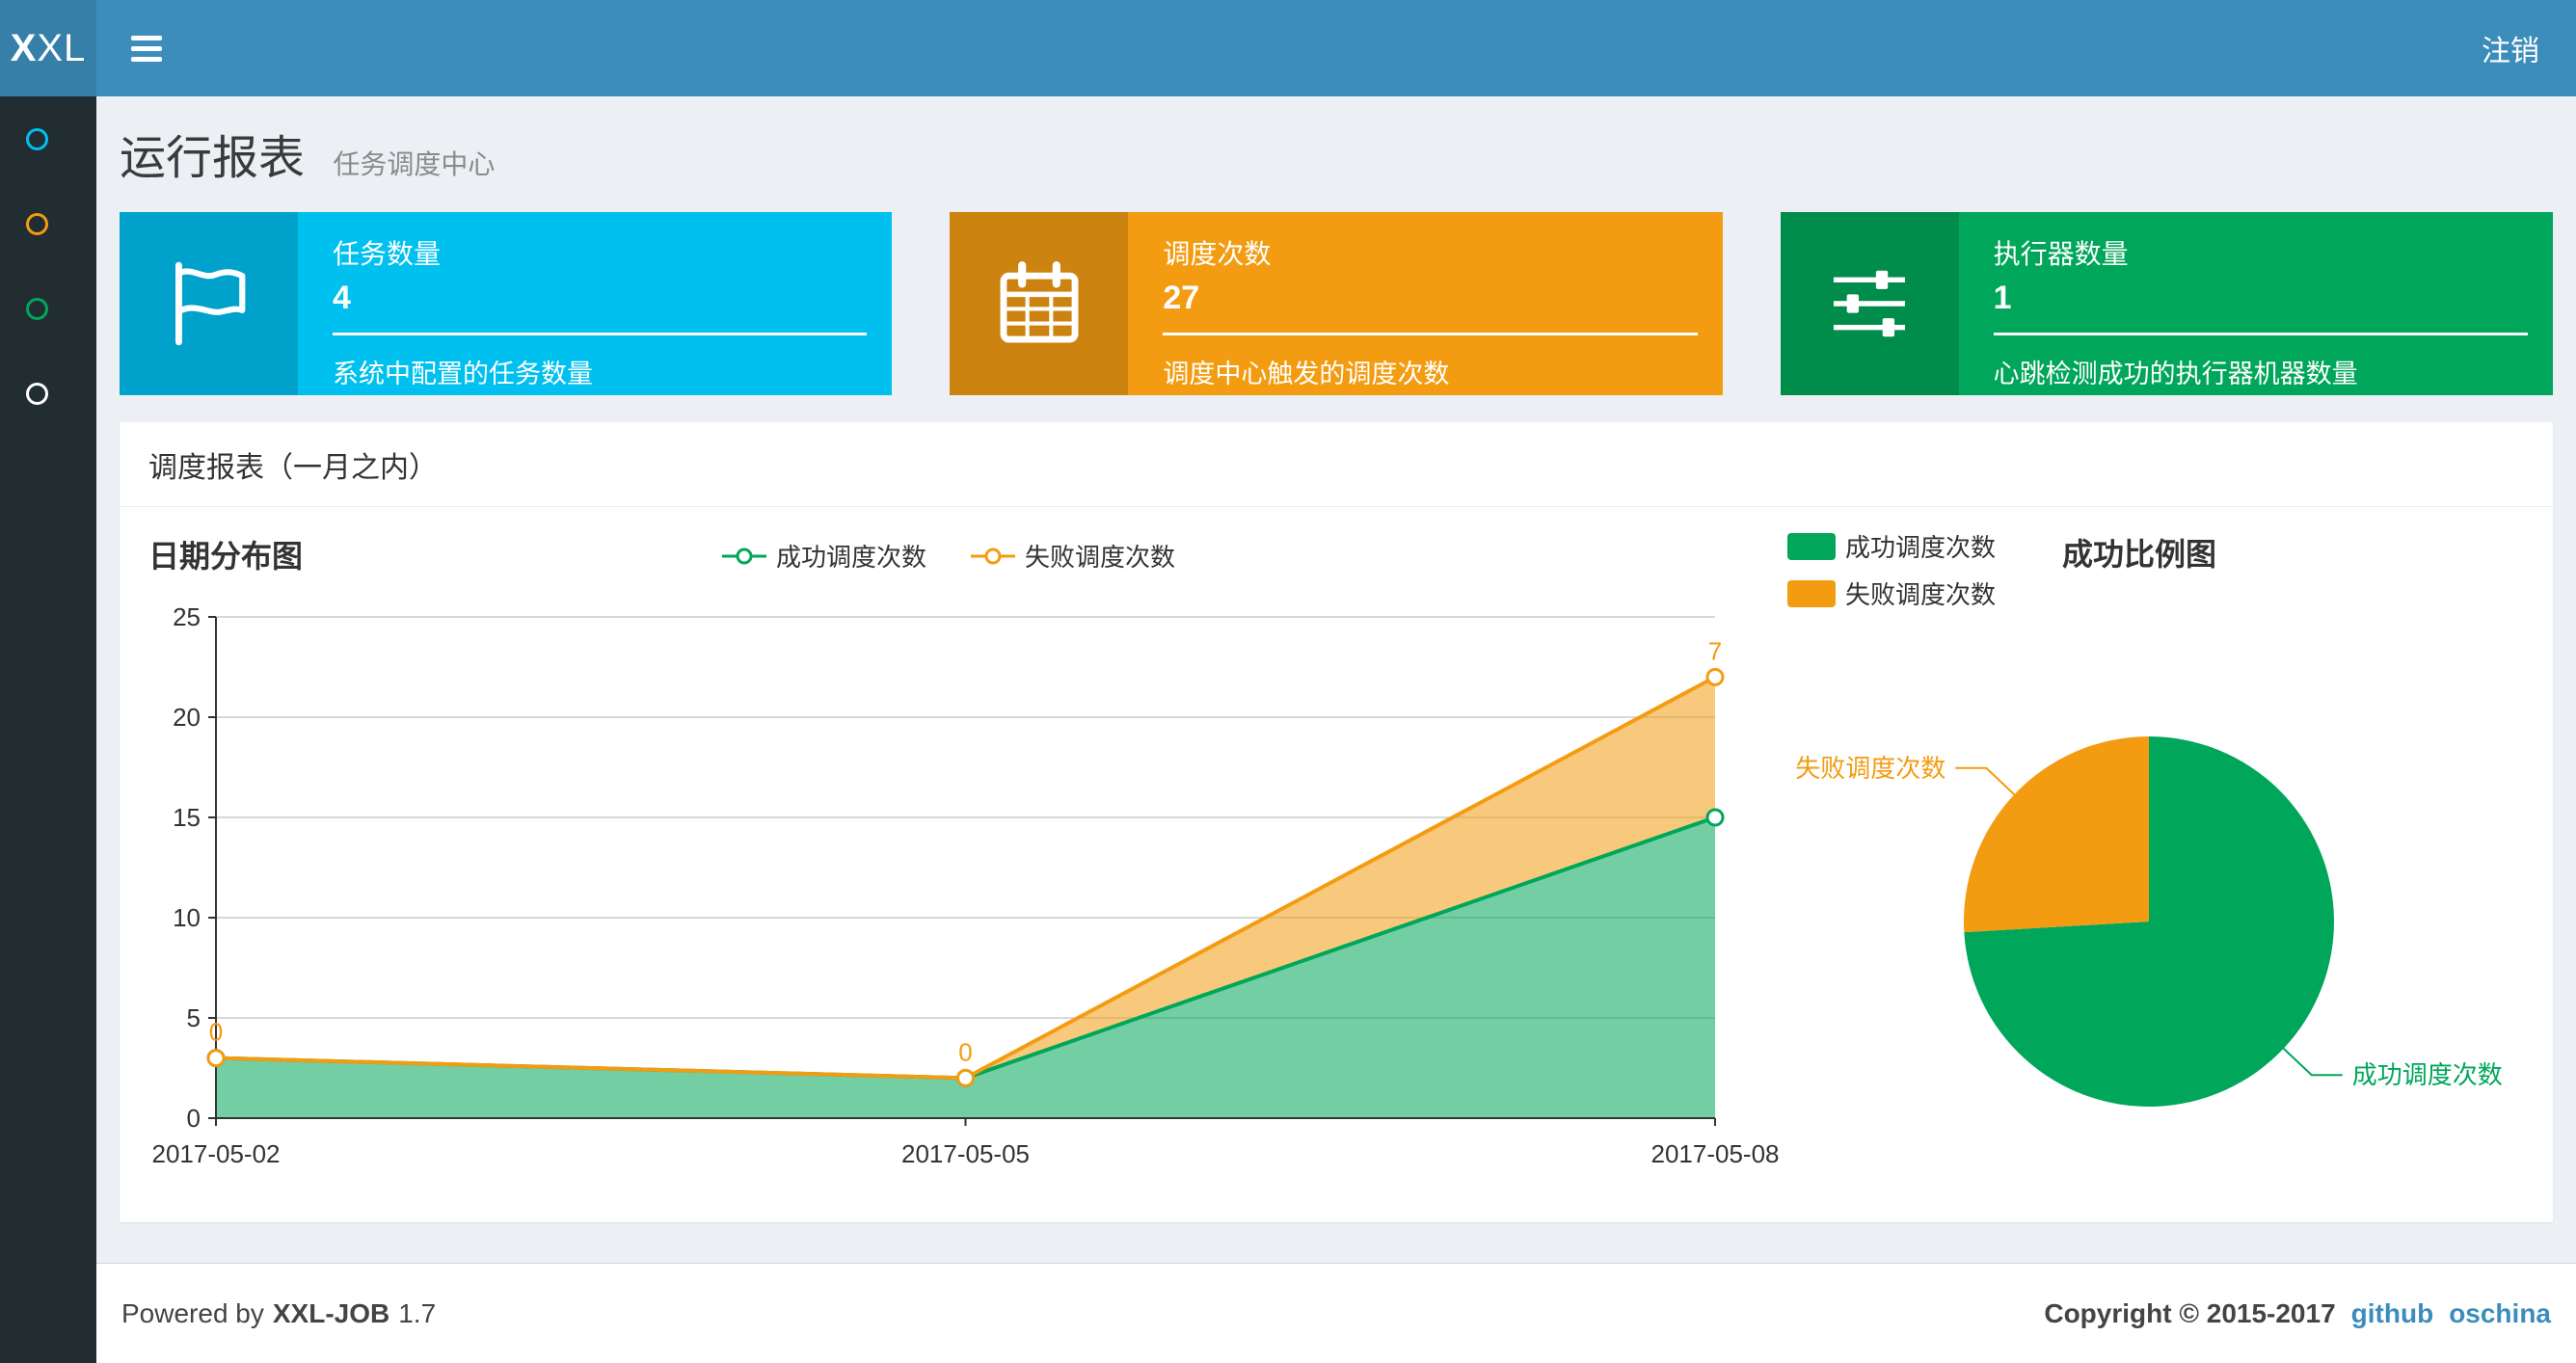  I want to click on logo-text-bold: X, so click(24, 47).